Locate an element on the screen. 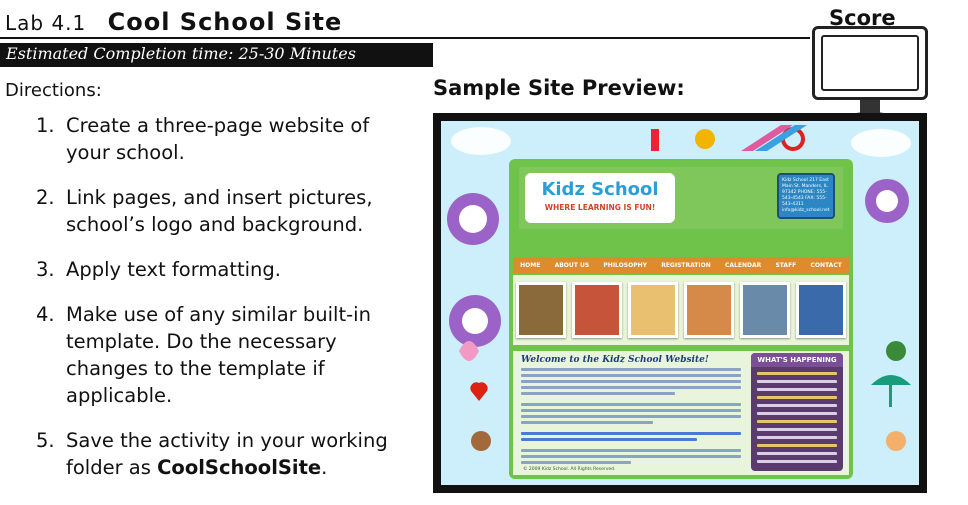 This screenshot has width=968, height=505. nav-item: CONTACT is located at coordinates (826, 265).